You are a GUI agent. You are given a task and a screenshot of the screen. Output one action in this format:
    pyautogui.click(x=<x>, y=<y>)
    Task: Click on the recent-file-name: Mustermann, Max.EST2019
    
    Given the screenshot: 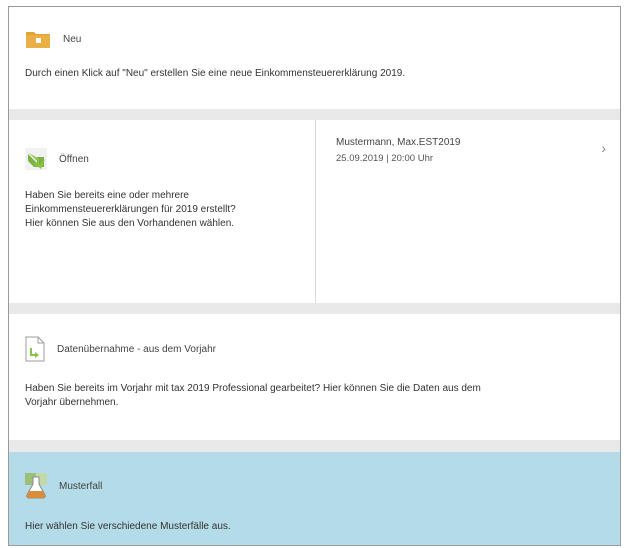 What is the action you would take?
    pyautogui.click(x=398, y=142)
    